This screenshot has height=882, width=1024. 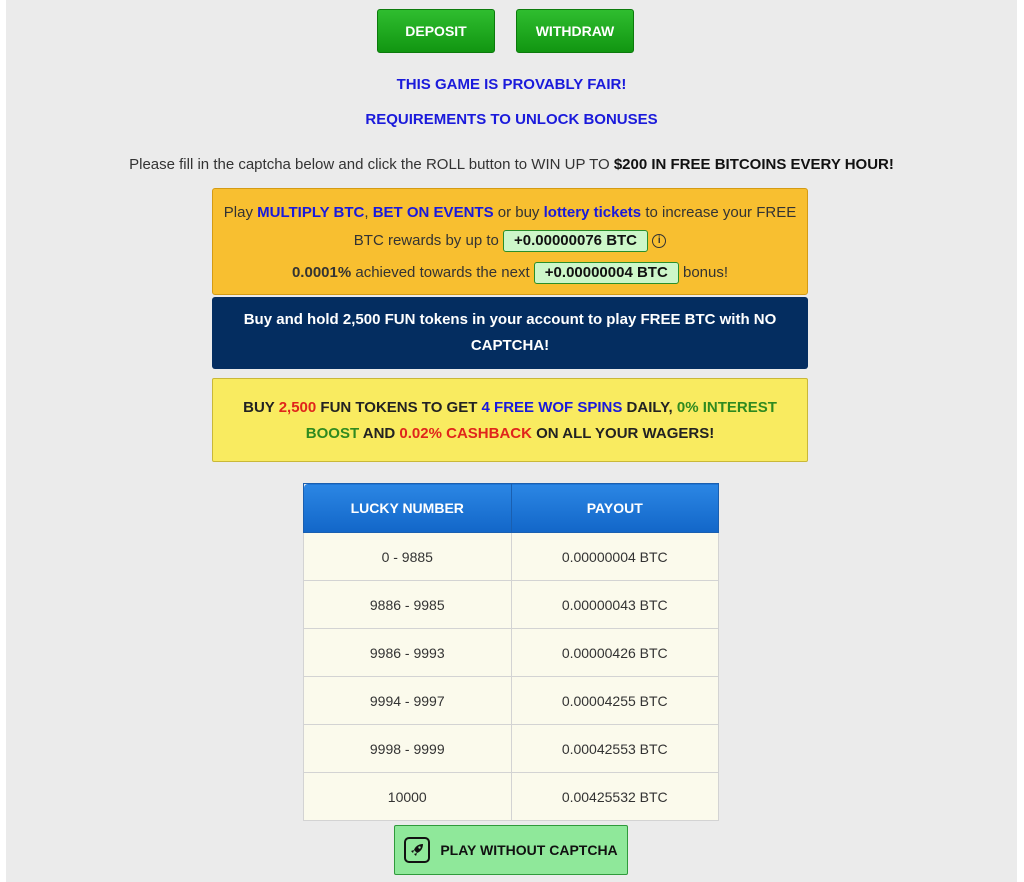 What do you see at coordinates (407, 700) in the screenshot?
I see `lucky-number-cell: 9994 - 9997` at bounding box center [407, 700].